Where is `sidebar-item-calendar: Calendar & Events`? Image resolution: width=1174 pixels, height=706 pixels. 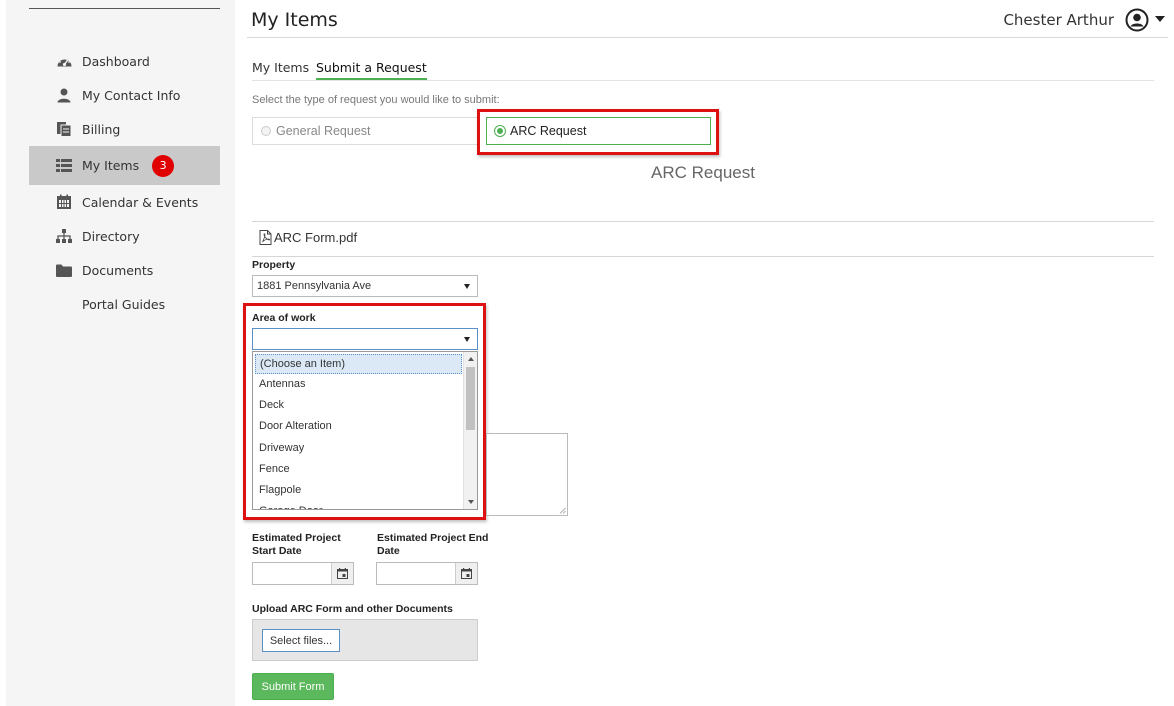
sidebar-item-calendar: Calendar & Events is located at coordinates (124, 202).